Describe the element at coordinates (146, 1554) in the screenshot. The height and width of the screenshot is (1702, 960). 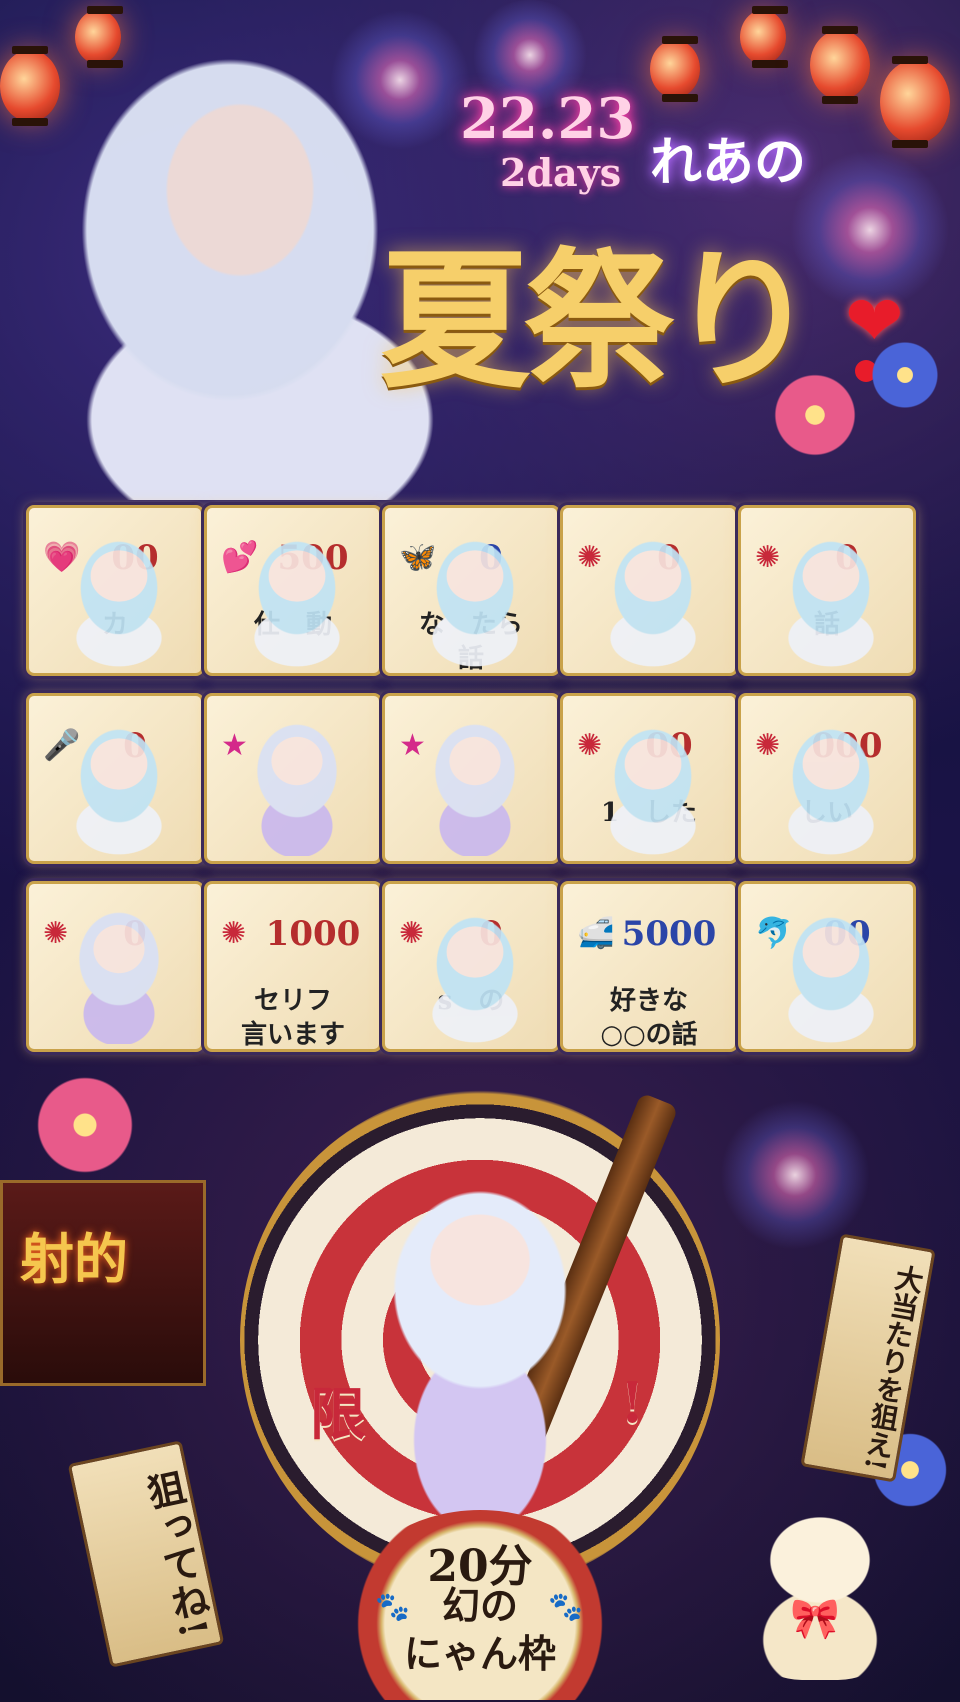
I see `tag-left: 狙ってね!` at that location.